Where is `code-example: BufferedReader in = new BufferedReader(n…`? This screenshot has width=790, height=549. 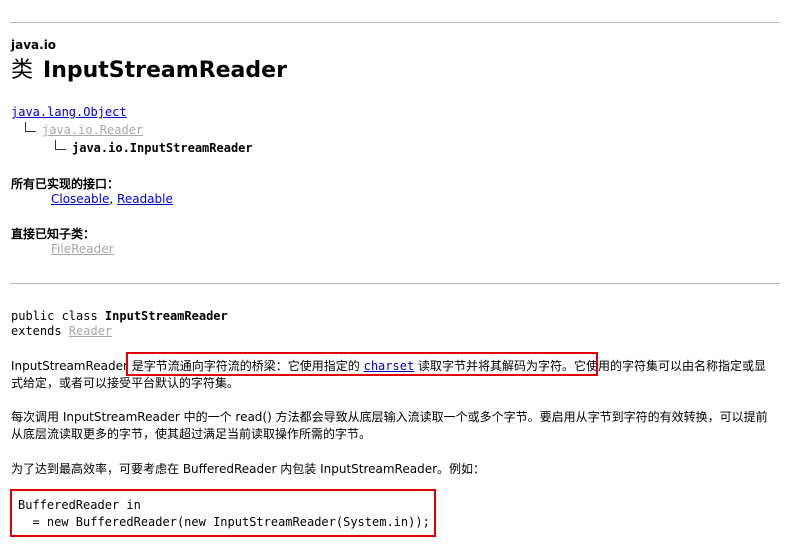 code-example: BufferedReader in = new BufferedReader(n… is located at coordinates (224, 514).